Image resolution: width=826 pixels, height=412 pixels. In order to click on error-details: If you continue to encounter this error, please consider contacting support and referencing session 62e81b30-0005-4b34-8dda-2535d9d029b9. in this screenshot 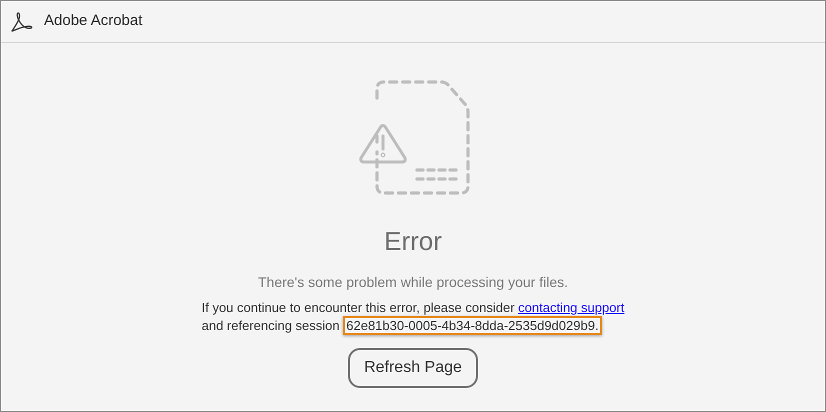, I will do `click(413, 317)`.